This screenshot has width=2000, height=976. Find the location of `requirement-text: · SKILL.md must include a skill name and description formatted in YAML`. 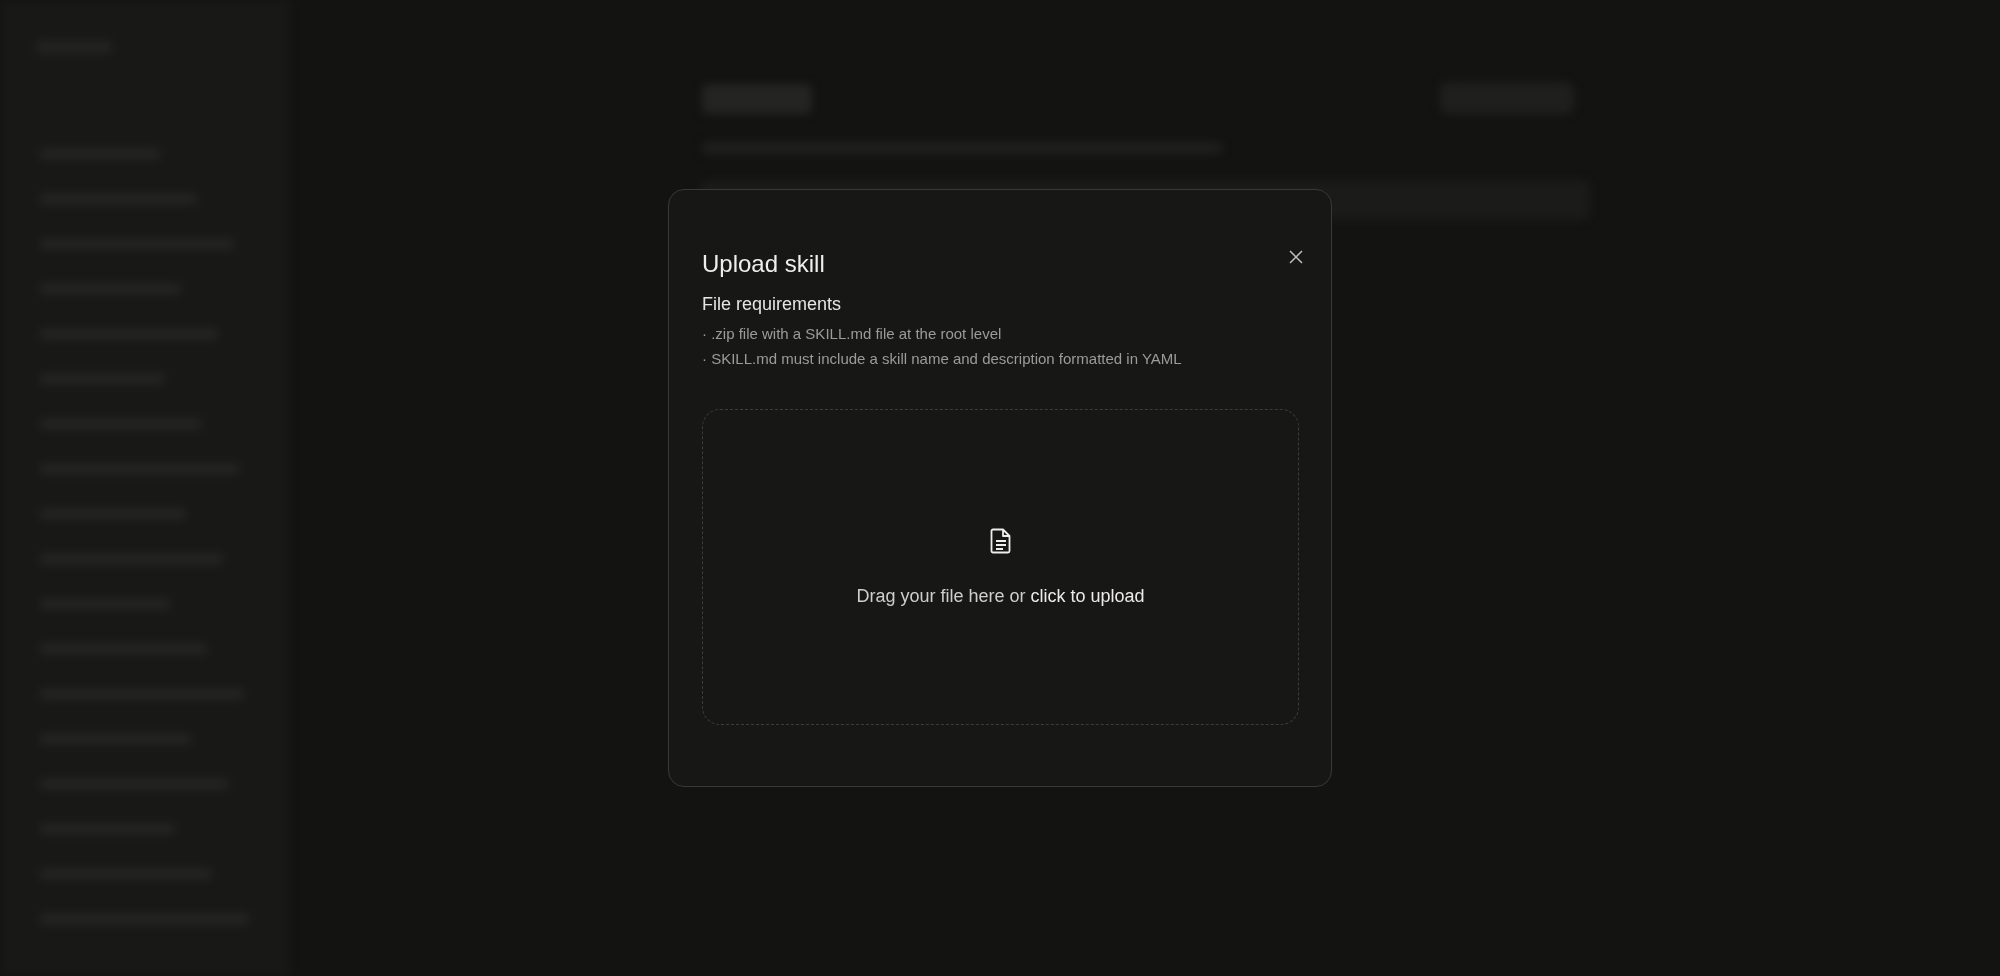

requirement-text: · SKILL.md must include a skill name and description formatted in YAML is located at coordinates (942, 358).